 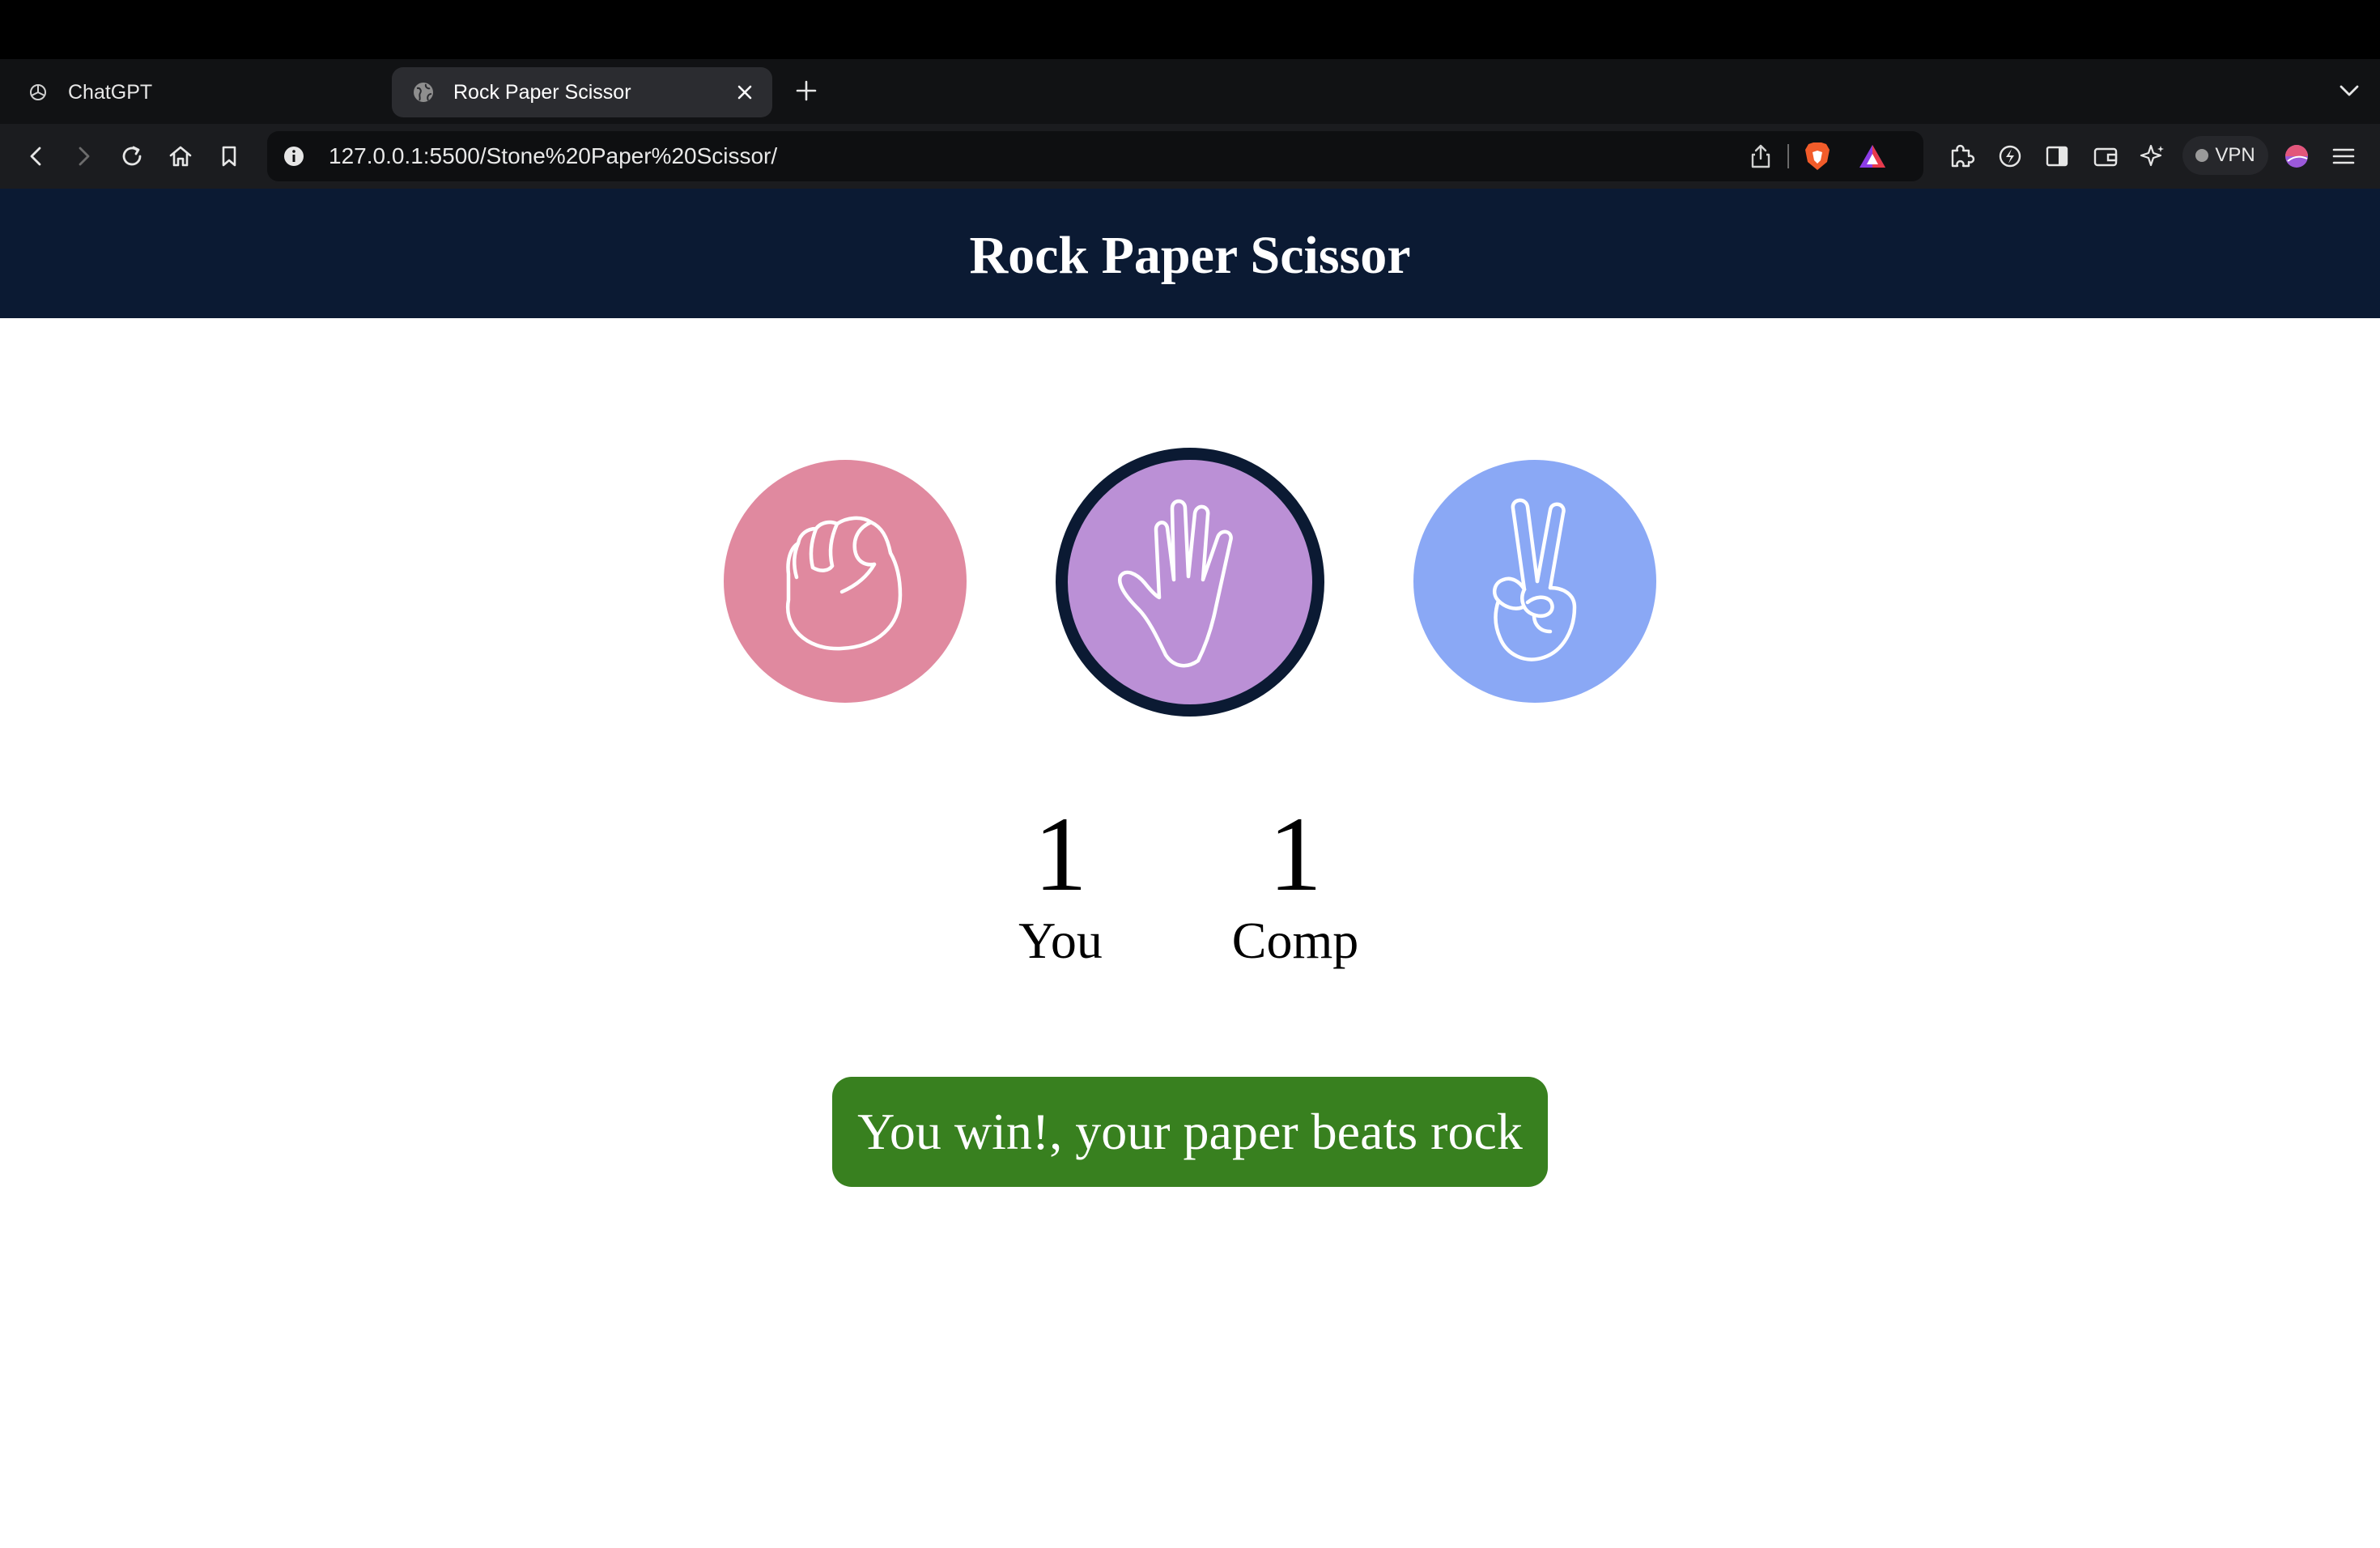 I want to click on sidebar-button, so click(x=2057, y=157).